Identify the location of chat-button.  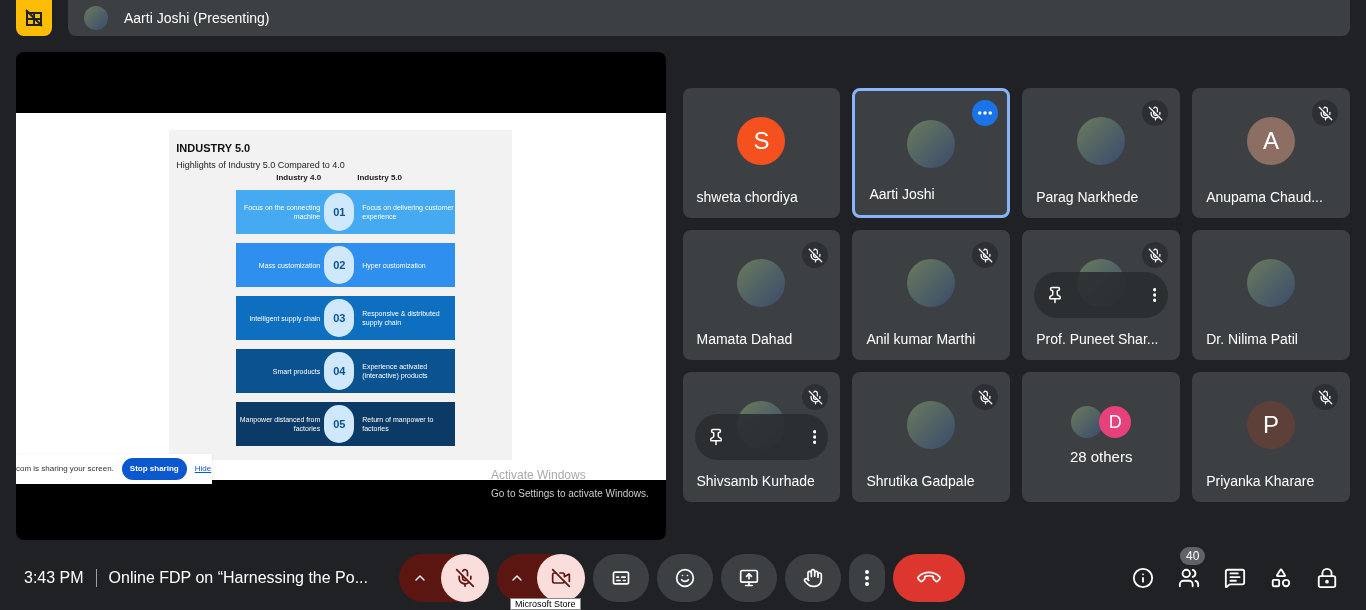
(1235, 578).